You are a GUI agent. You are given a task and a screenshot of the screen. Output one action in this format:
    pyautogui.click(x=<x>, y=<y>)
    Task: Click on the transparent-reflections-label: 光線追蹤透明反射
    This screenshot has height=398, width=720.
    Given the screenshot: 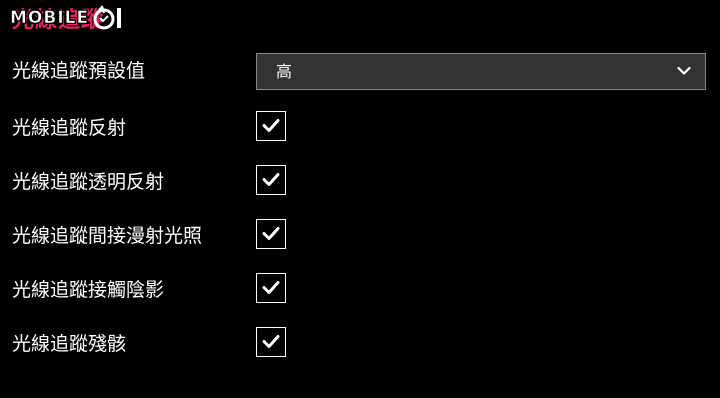 What is the action you would take?
    pyautogui.click(x=88, y=182)
    